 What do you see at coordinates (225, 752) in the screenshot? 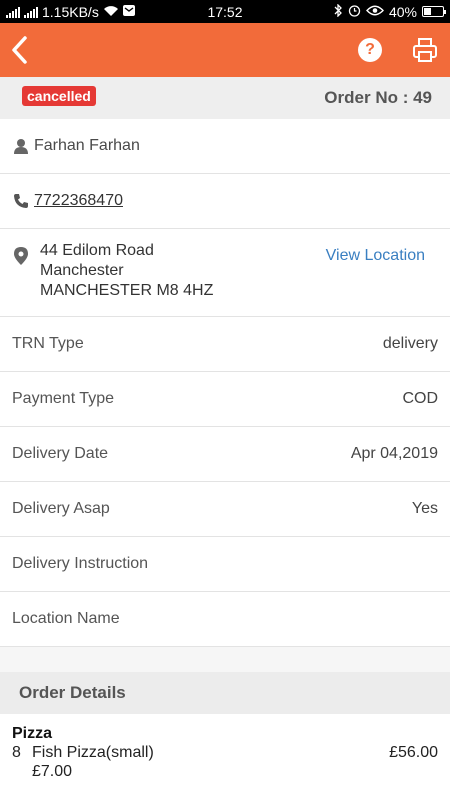
I see `list-item: 8 Fish Pizza(small) £56.00` at bounding box center [225, 752].